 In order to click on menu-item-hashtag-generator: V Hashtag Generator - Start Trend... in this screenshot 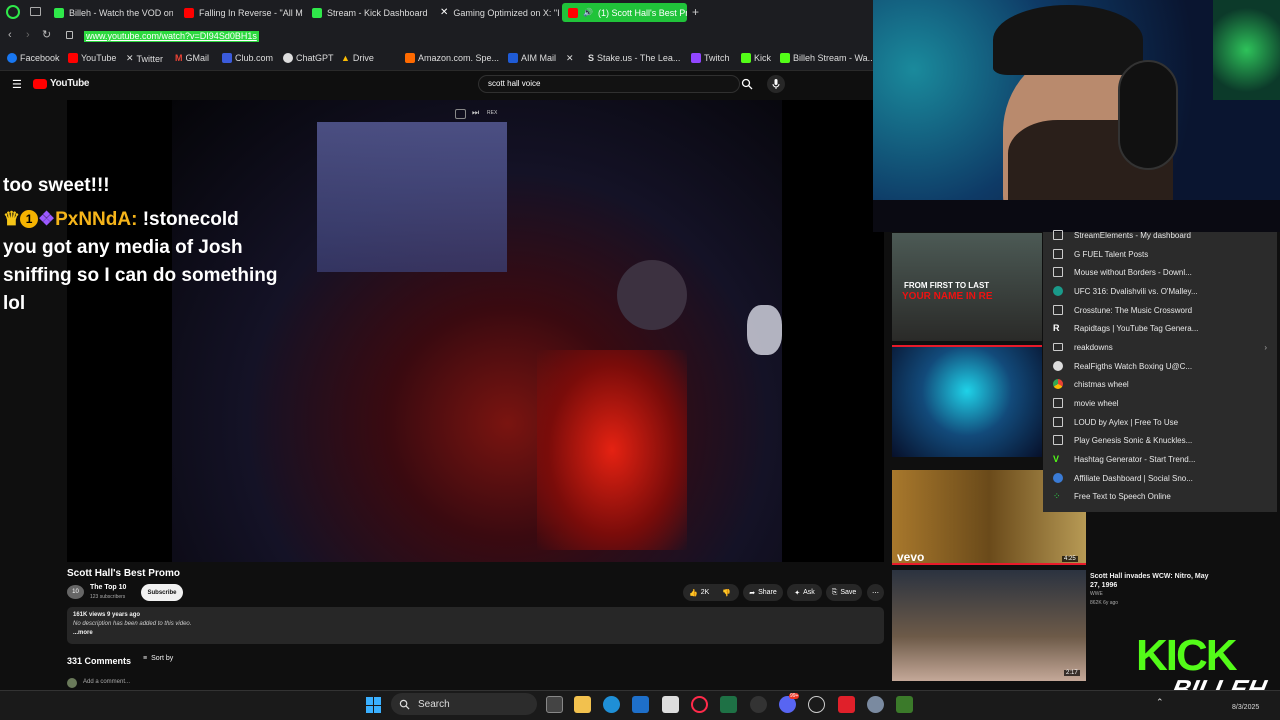, I will do `click(1124, 459)`.